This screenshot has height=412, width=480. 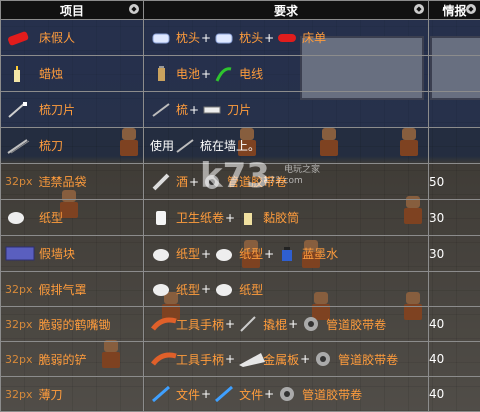 I want to click on item-name: 假墙块, so click(x=57, y=253).